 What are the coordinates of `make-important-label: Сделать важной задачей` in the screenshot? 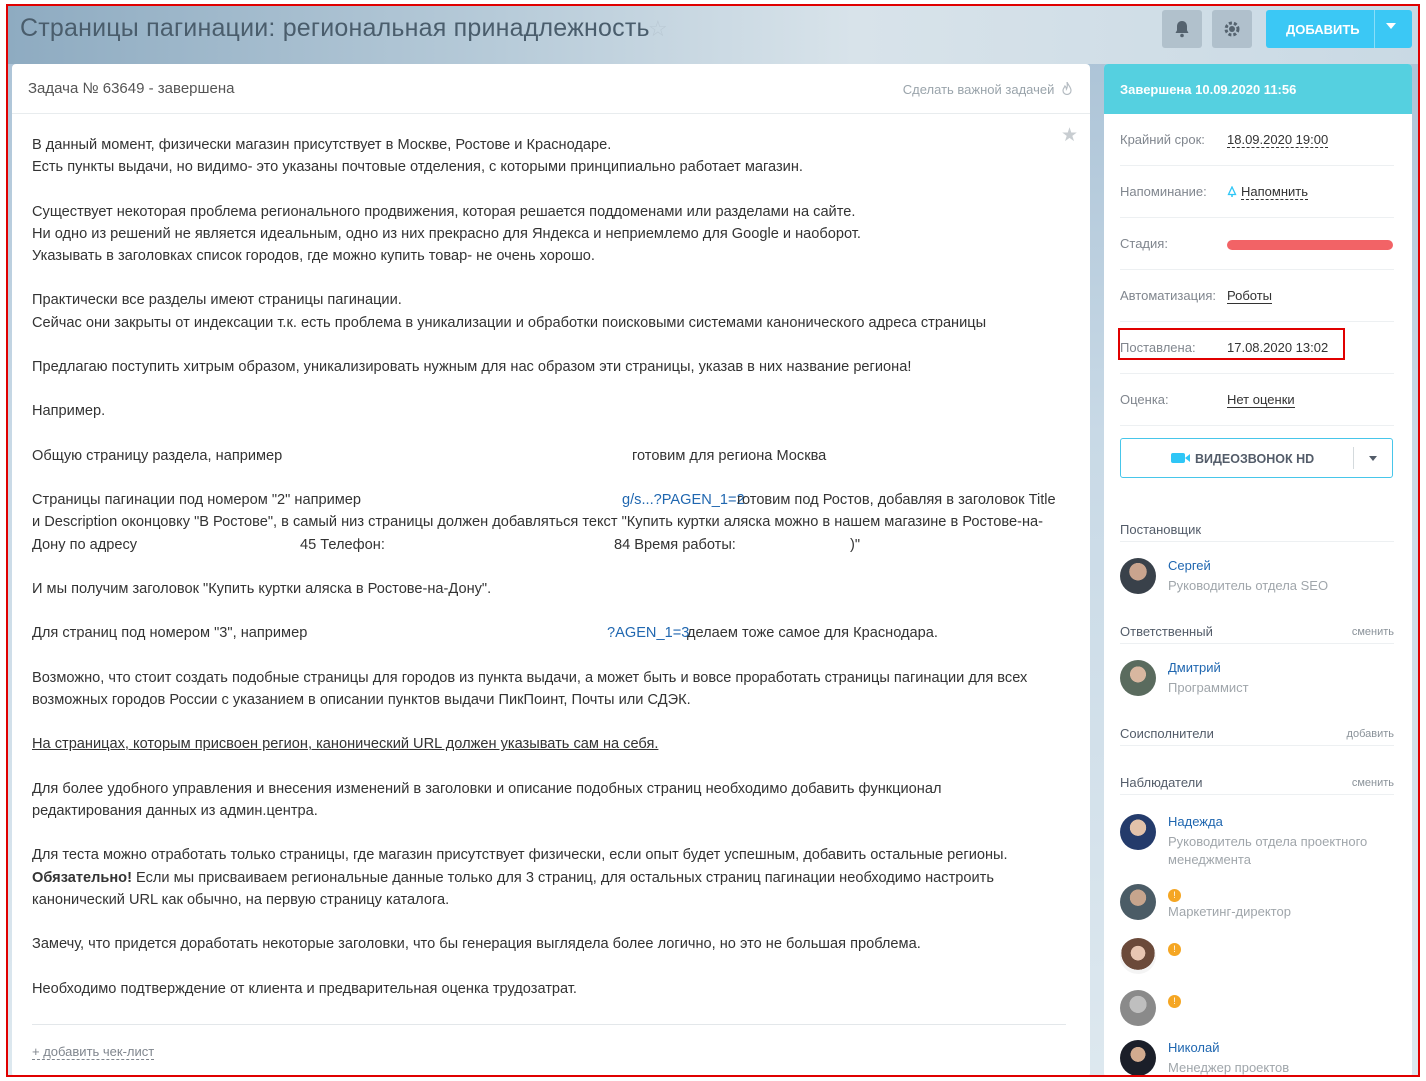 It's located at (978, 89).